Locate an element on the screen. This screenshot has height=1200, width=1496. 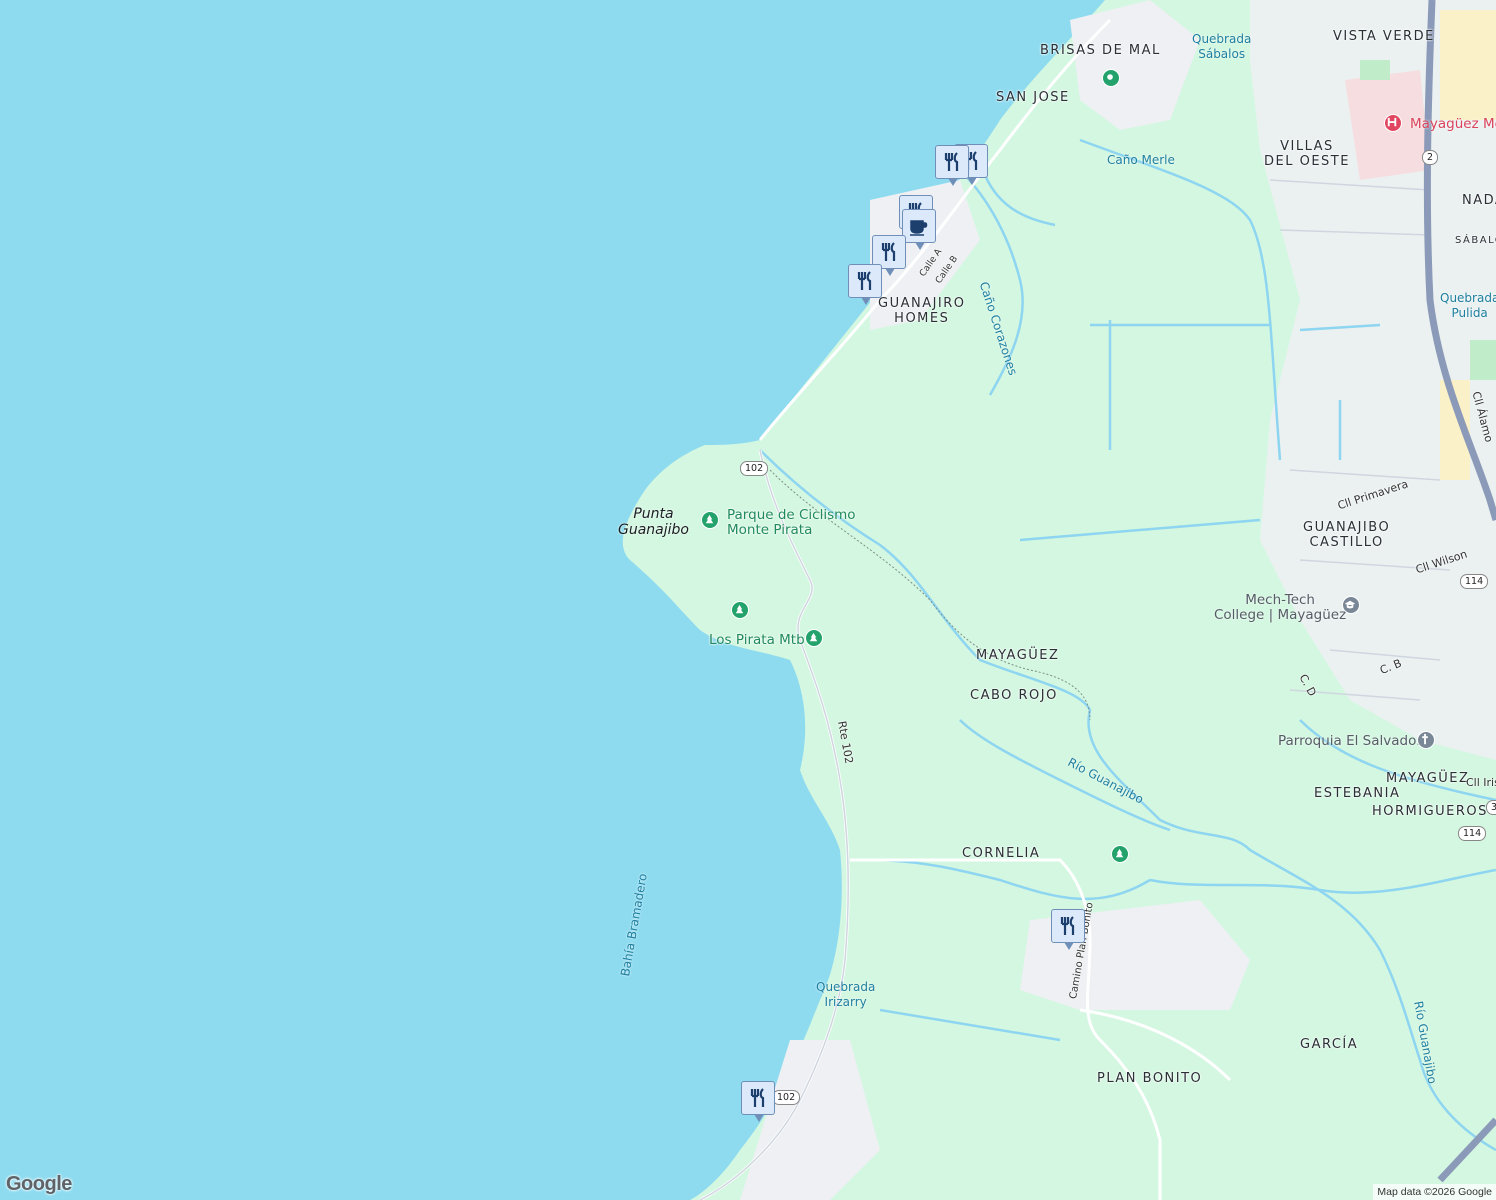
cafe-icon is located at coordinates (919, 228).